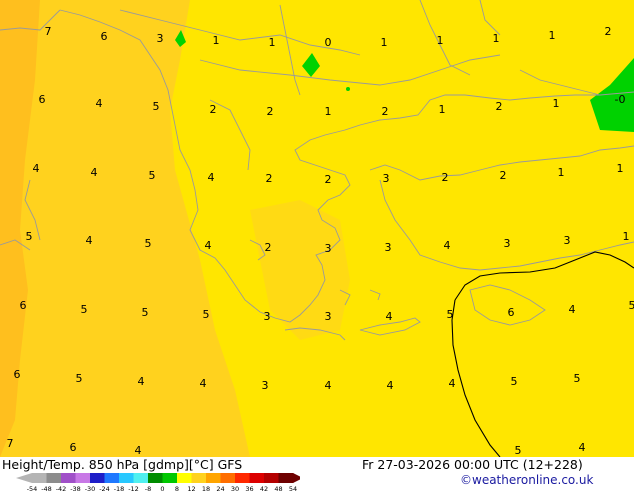 The height and width of the screenshot is (493, 634). What do you see at coordinates (328, 42) in the screenshot?
I see `temperature-label: 0` at bounding box center [328, 42].